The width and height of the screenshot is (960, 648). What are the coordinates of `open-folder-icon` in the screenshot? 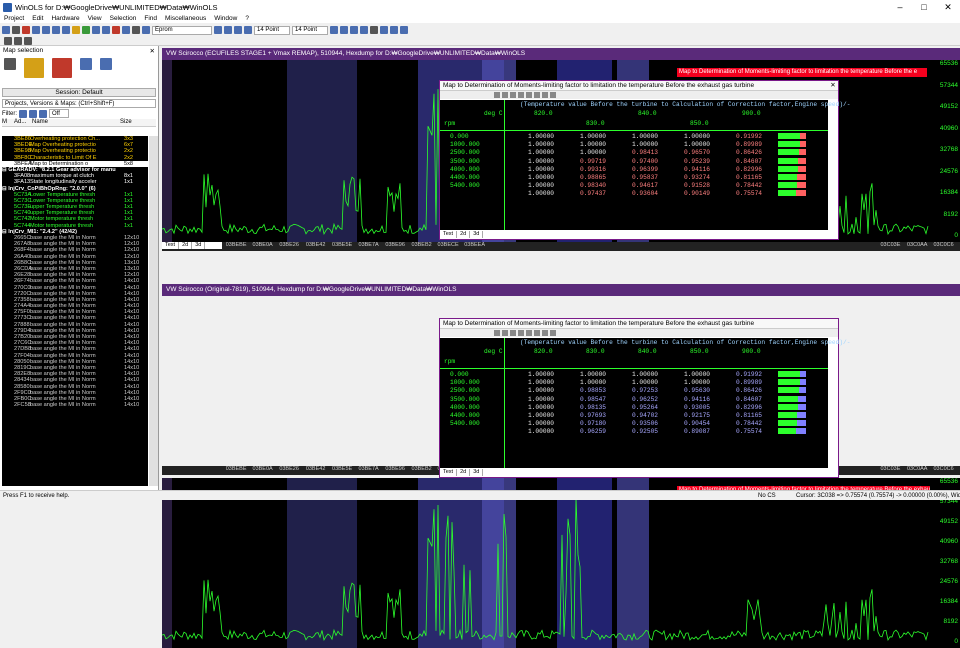 It's located at (34, 68).